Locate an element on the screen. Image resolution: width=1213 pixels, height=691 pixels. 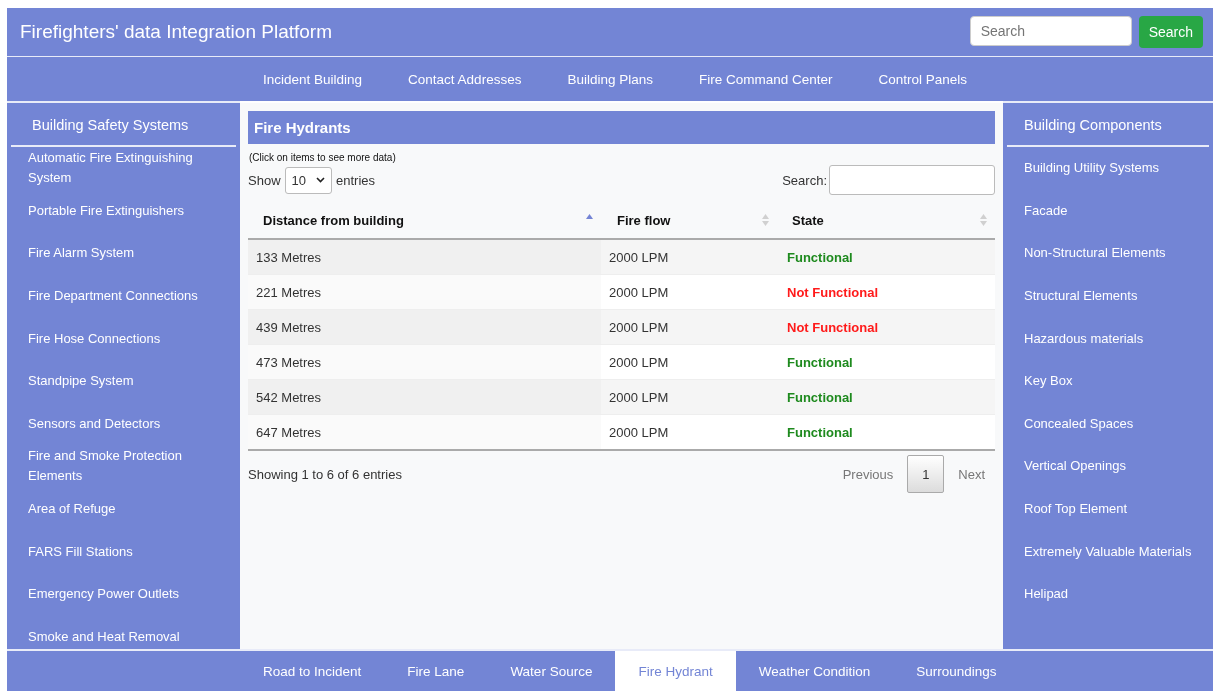
sidebar-item: Key Box is located at coordinates (1048, 381).